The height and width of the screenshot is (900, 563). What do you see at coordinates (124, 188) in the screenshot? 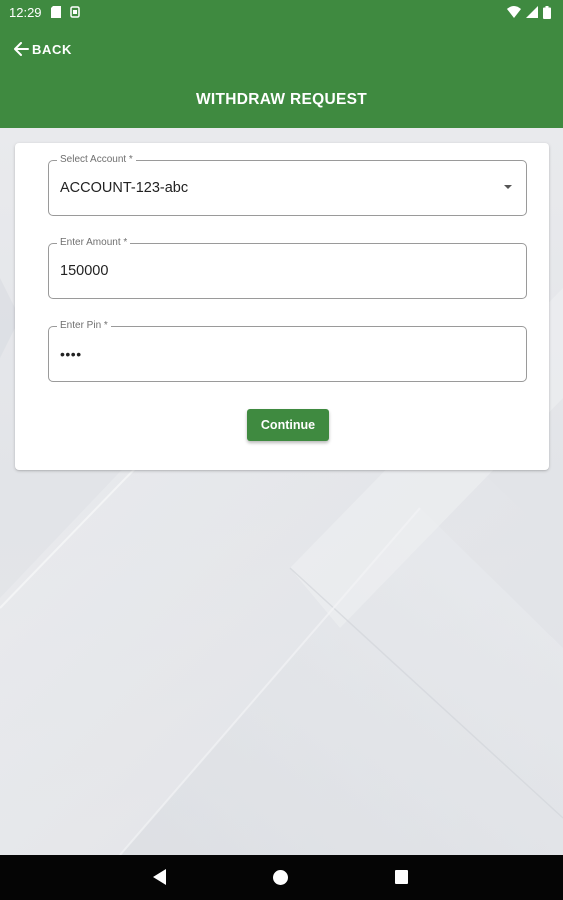
I see `account-select-value: ACCOUNT-123-abc` at bounding box center [124, 188].